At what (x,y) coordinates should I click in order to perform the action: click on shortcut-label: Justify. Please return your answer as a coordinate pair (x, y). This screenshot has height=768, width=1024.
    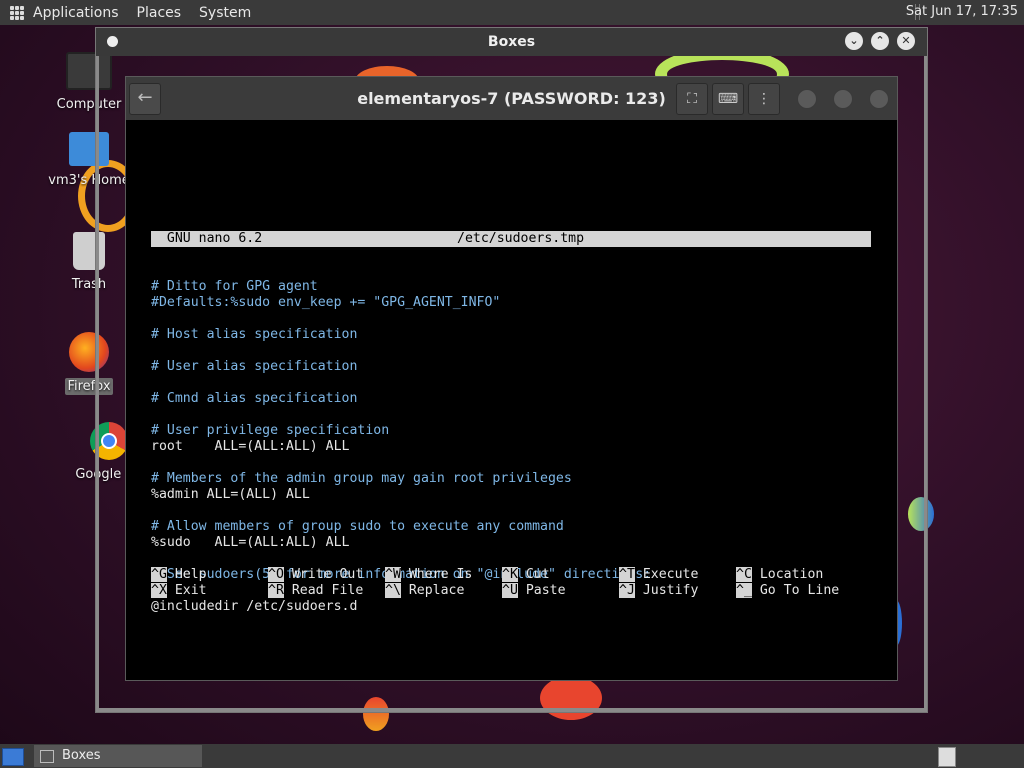
    Looking at the image, I should click on (670, 590).